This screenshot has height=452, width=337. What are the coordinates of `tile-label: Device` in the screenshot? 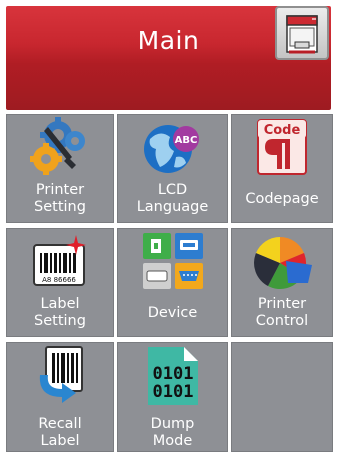 It's located at (172, 313).